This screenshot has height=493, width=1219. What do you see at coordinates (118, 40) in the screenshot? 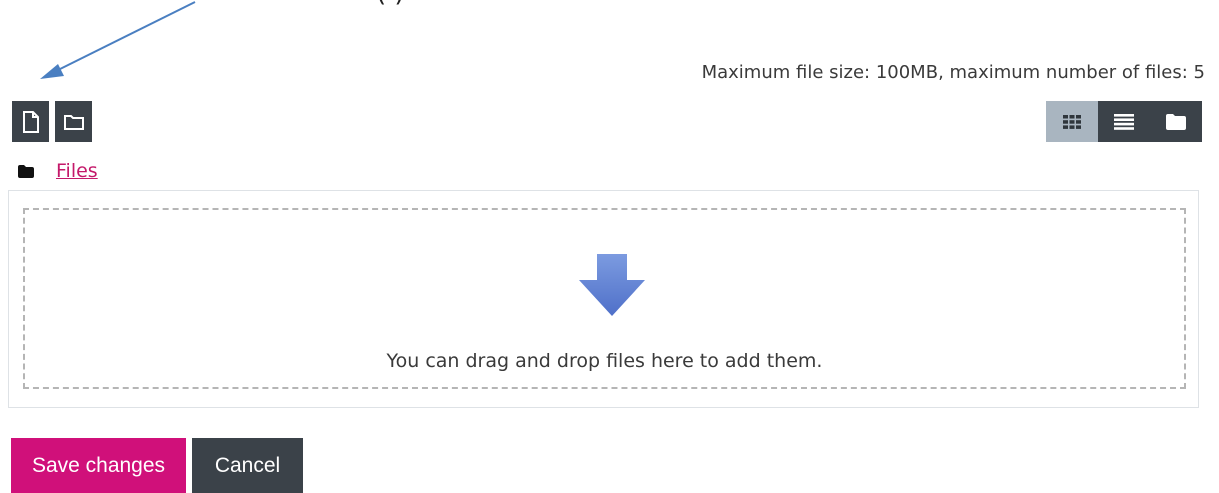
I see `annotation-arrow-icon` at bounding box center [118, 40].